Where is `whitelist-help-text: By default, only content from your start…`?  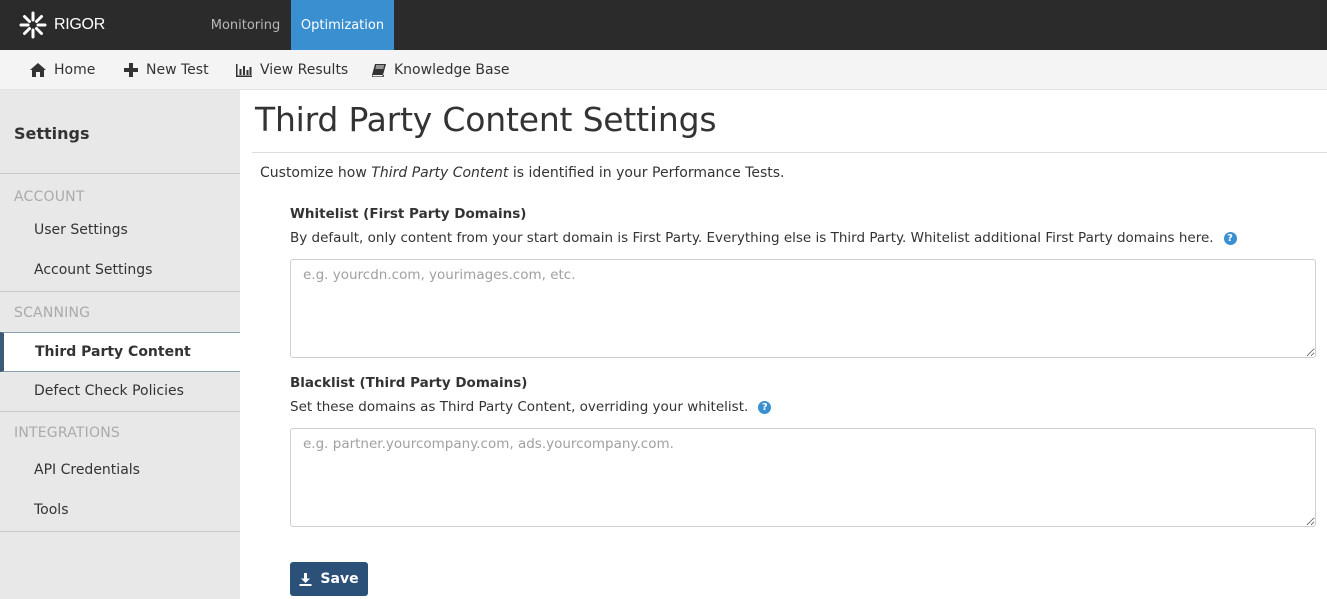 whitelist-help-text: By default, only content from your start… is located at coordinates (752, 238).